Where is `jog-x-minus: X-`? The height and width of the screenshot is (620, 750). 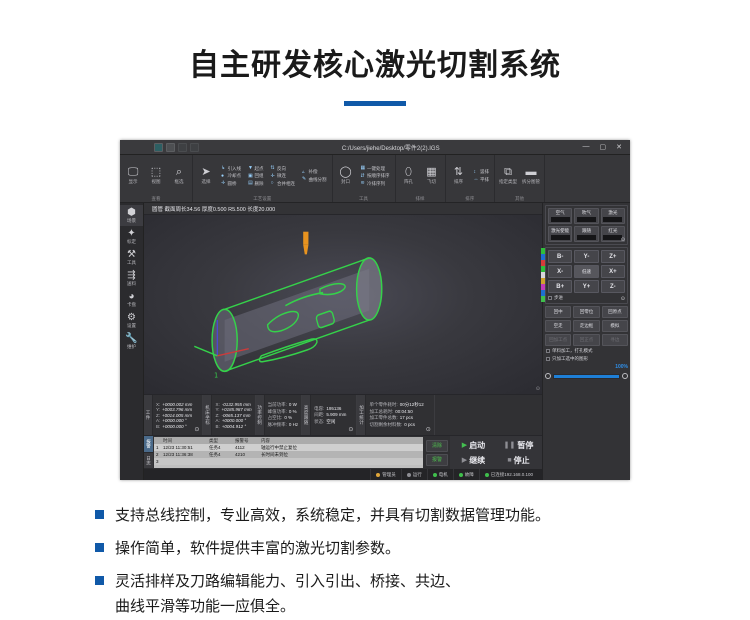
jog-x-minus: X- is located at coordinates (560, 271).